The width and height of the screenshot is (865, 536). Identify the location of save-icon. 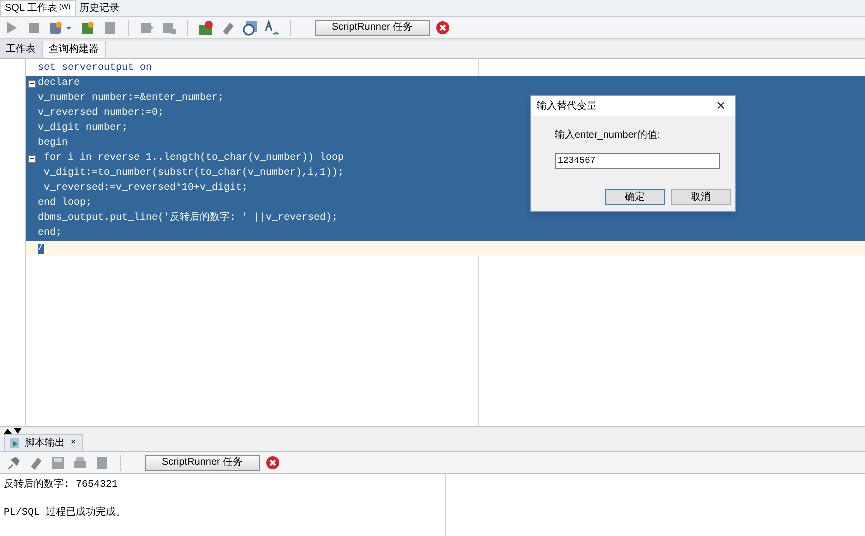
(58, 462).